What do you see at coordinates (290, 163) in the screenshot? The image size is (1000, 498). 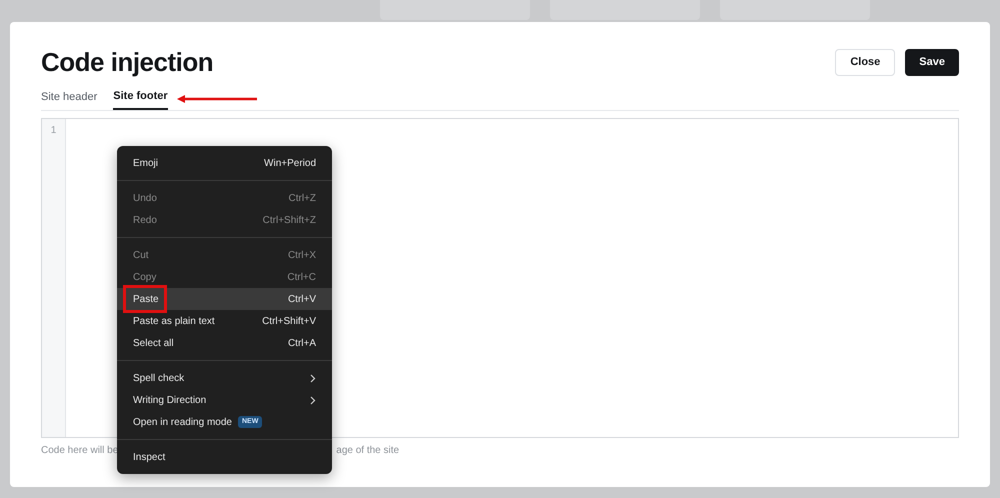 I see `shortcut-label: Win+Period` at bounding box center [290, 163].